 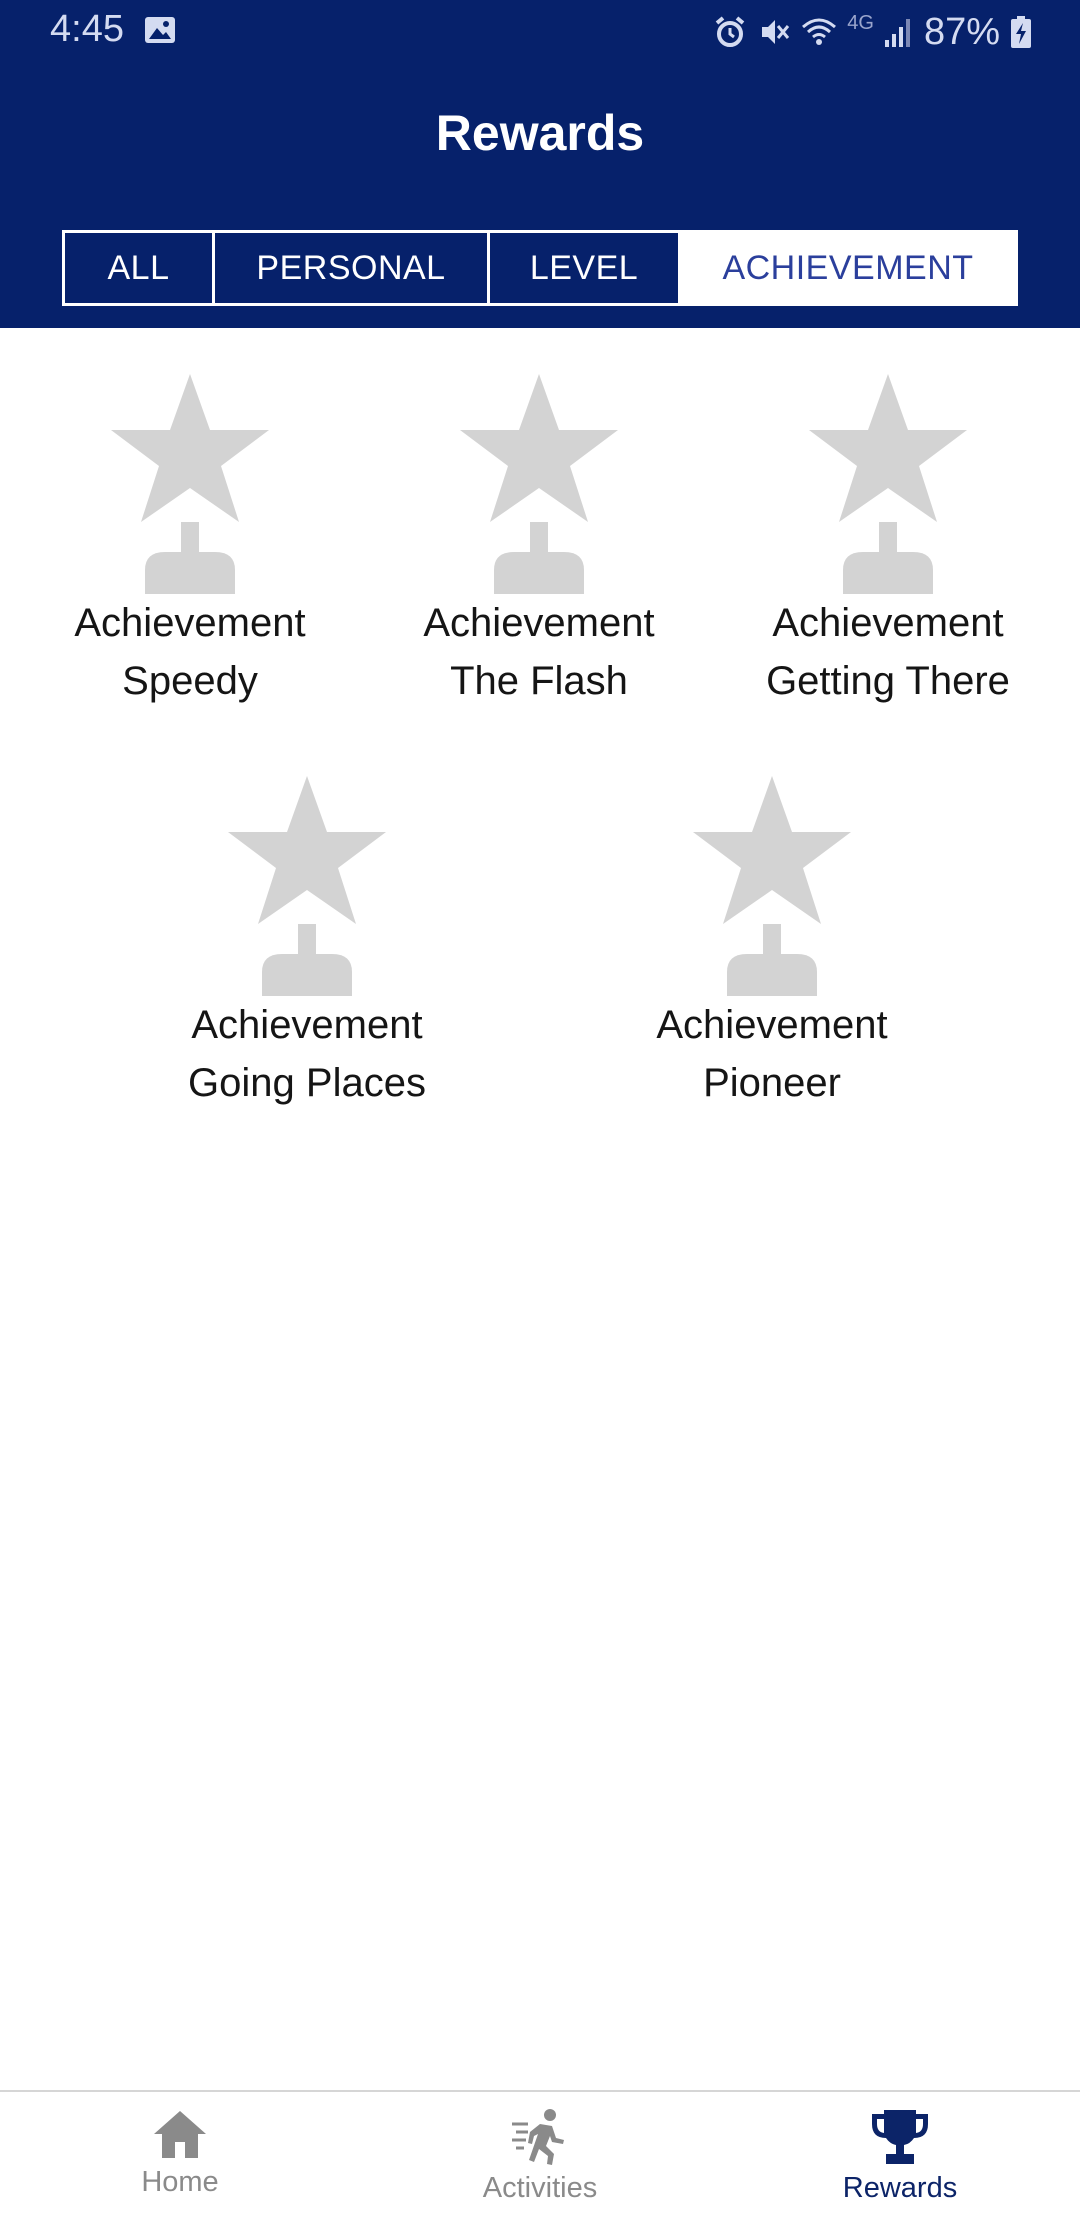 What do you see at coordinates (819, 31) in the screenshot?
I see `wifi-icon` at bounding box center [819, 31].